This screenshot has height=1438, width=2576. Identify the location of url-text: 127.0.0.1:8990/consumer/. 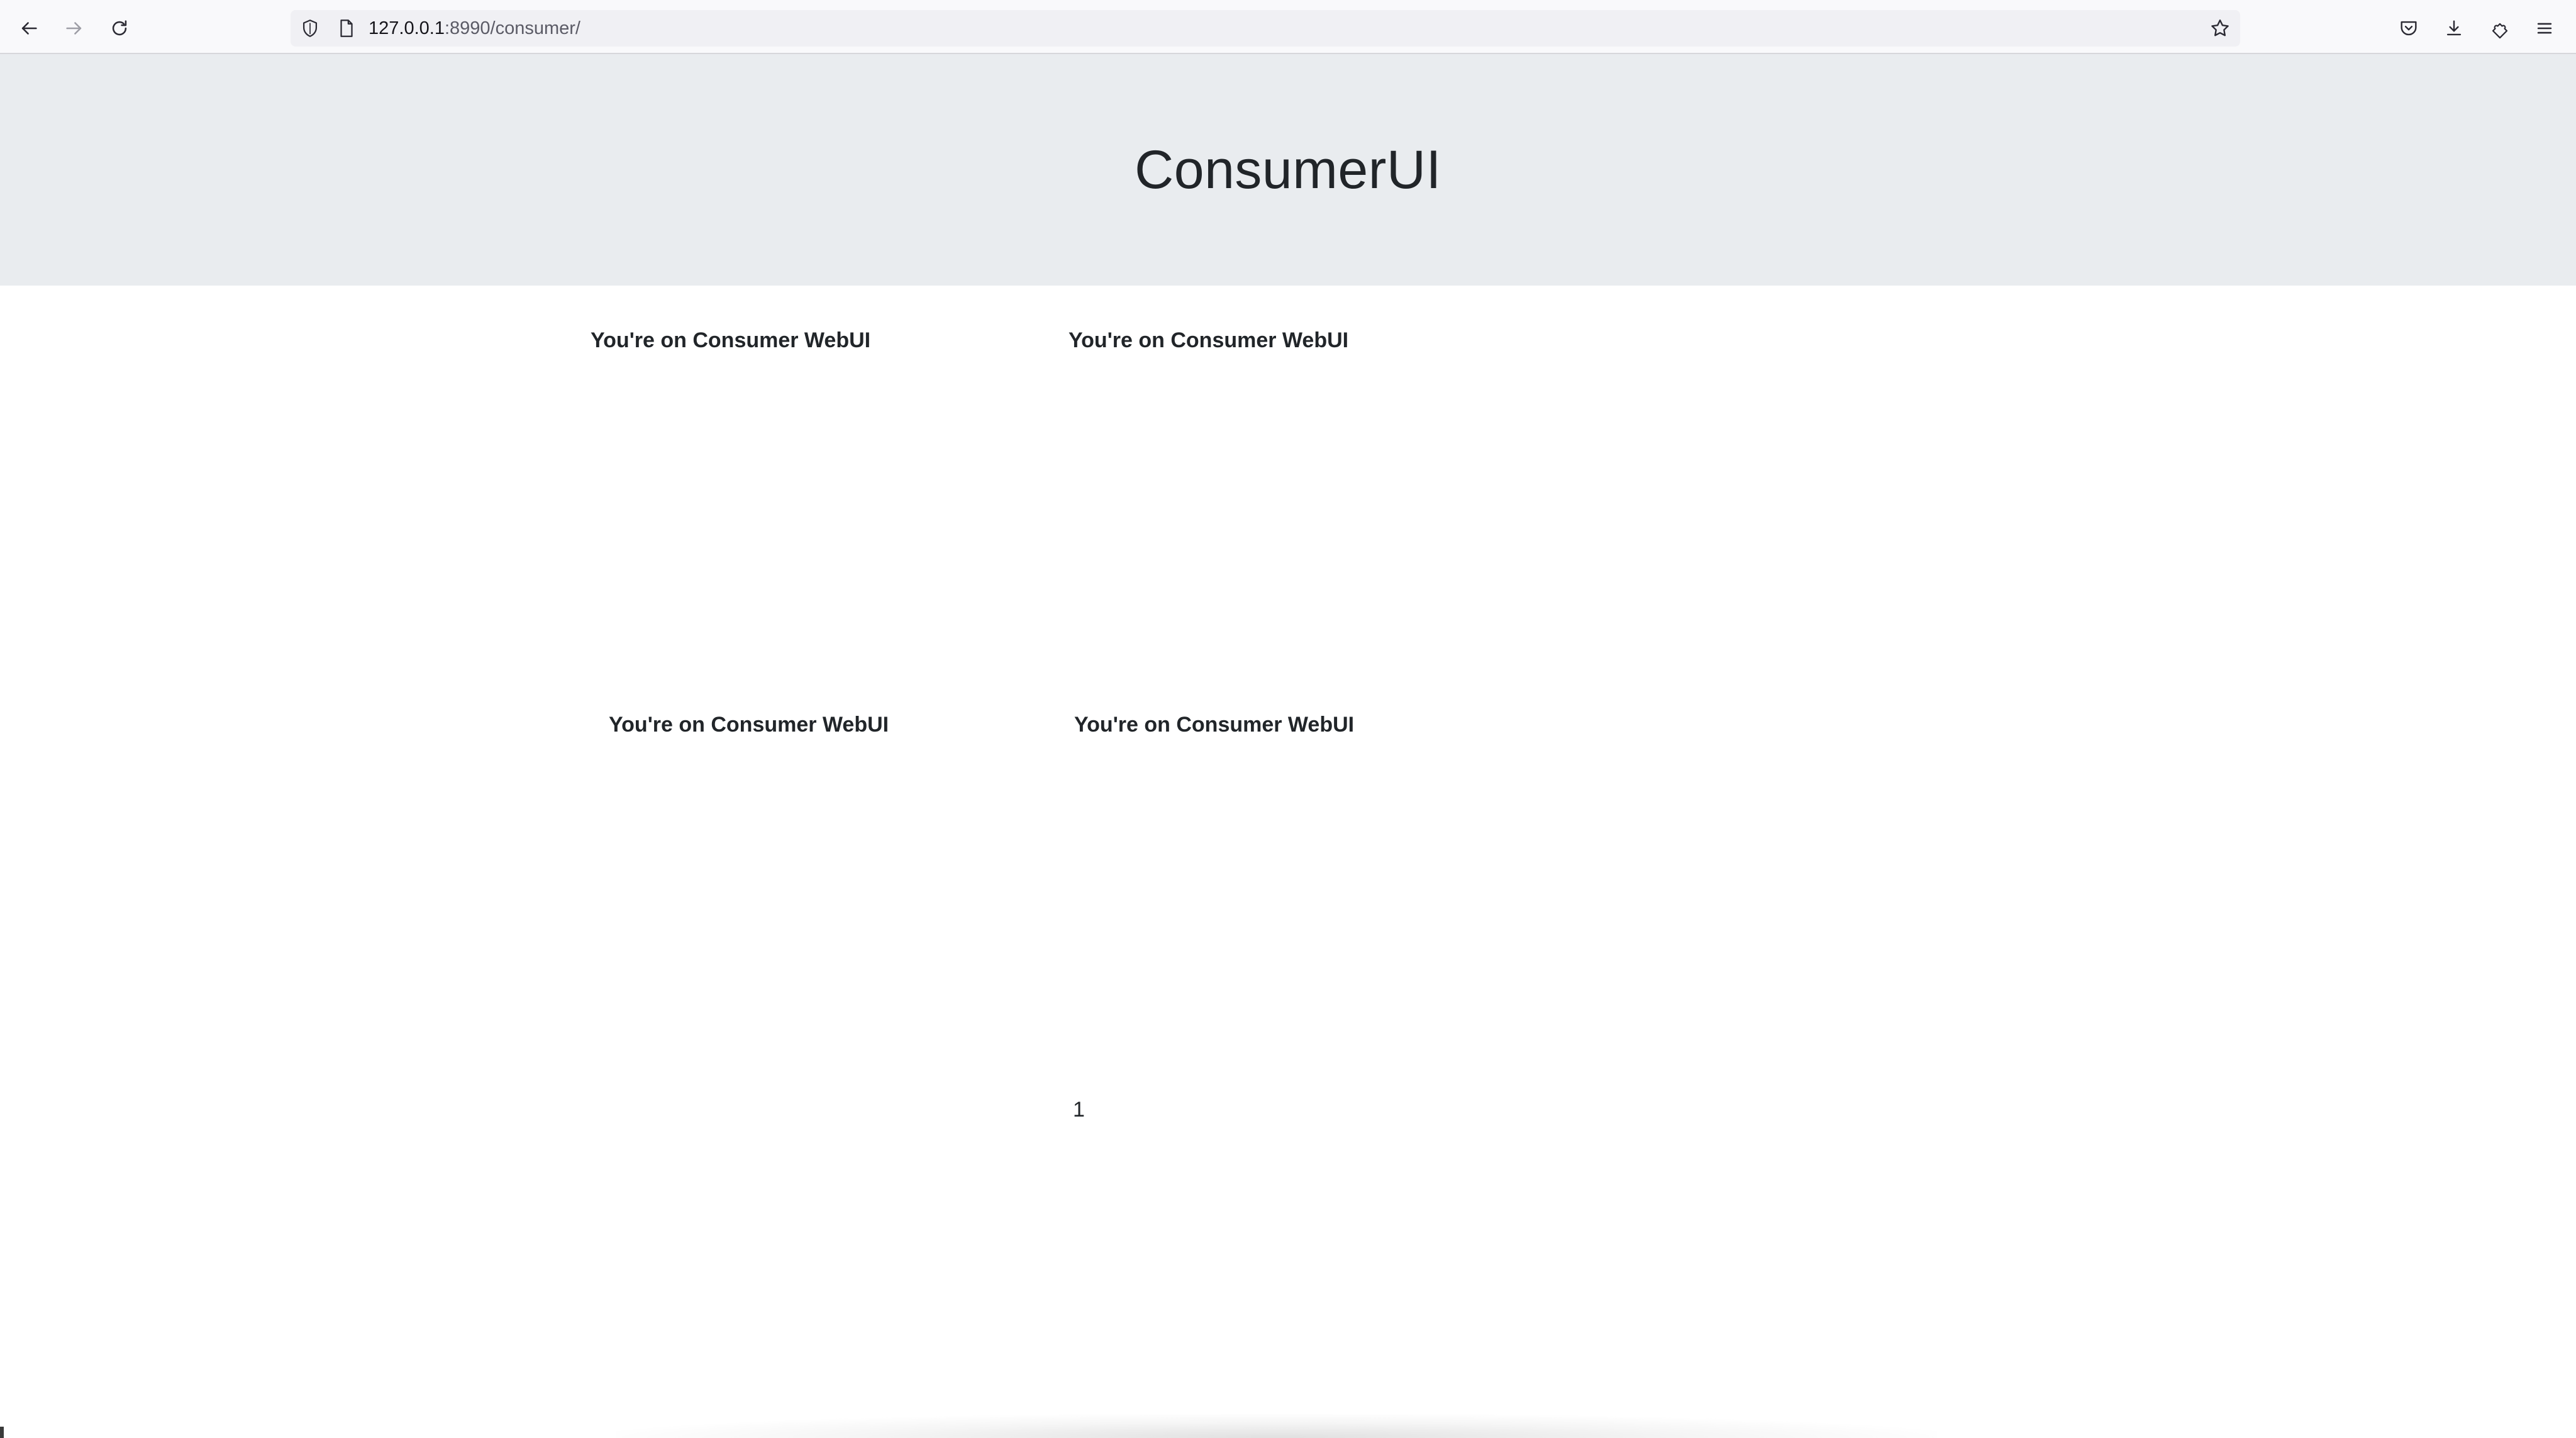
(474, 28).